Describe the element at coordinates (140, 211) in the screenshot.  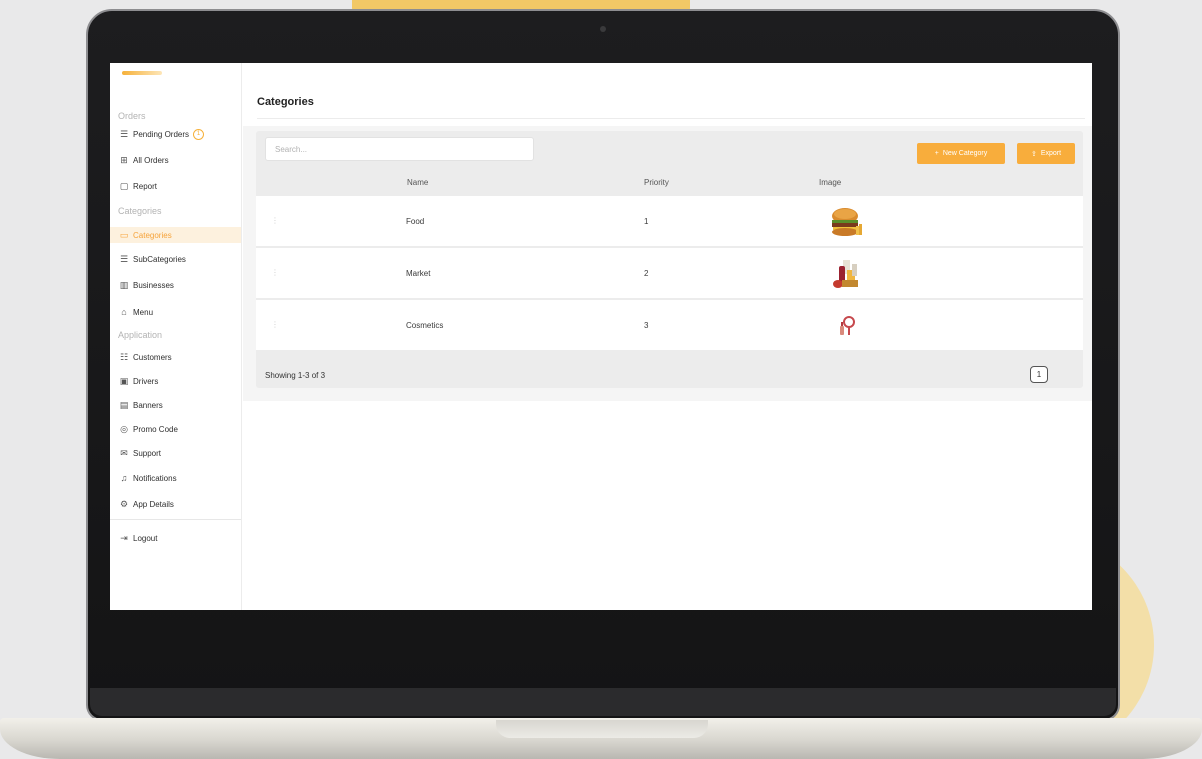
I see `section-categories: Categories` at that location.